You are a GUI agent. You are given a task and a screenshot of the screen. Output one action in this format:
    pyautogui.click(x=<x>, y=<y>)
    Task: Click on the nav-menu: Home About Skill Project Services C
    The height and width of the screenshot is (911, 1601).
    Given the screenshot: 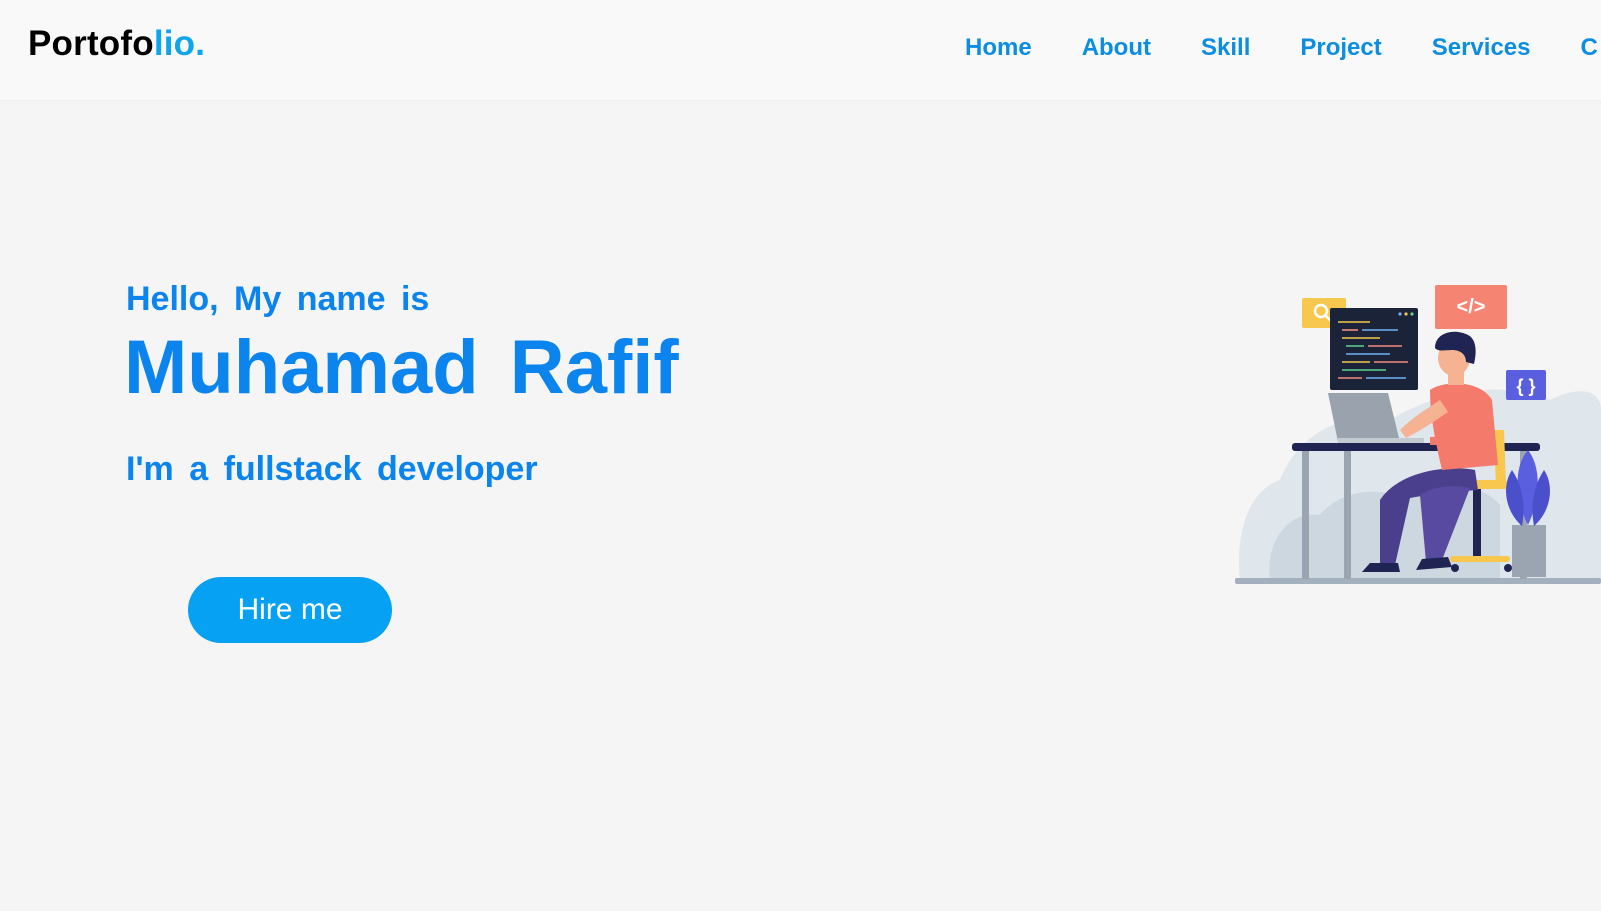 What is the action you would take?
    pyautogui.click(x=1283, y=48)
    